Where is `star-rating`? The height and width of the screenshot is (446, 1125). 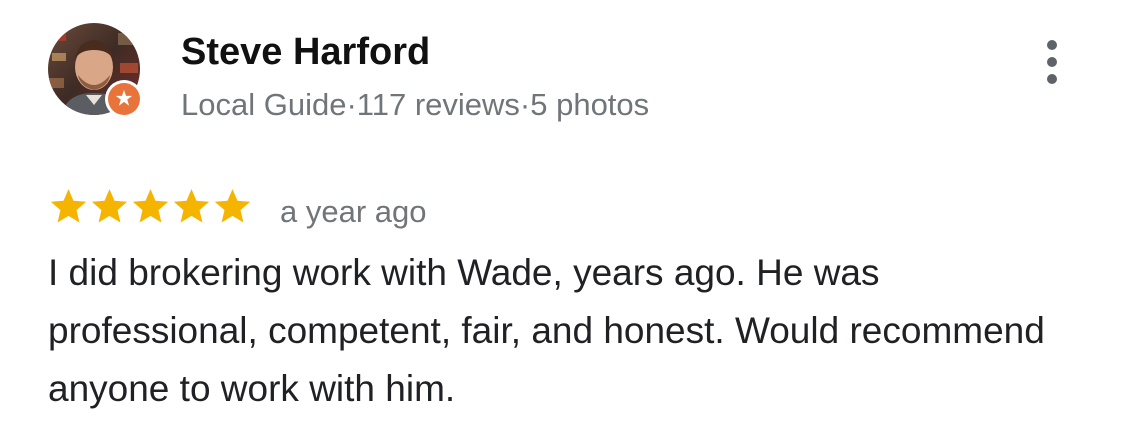
star-rating is located at coordinates (150, 206).